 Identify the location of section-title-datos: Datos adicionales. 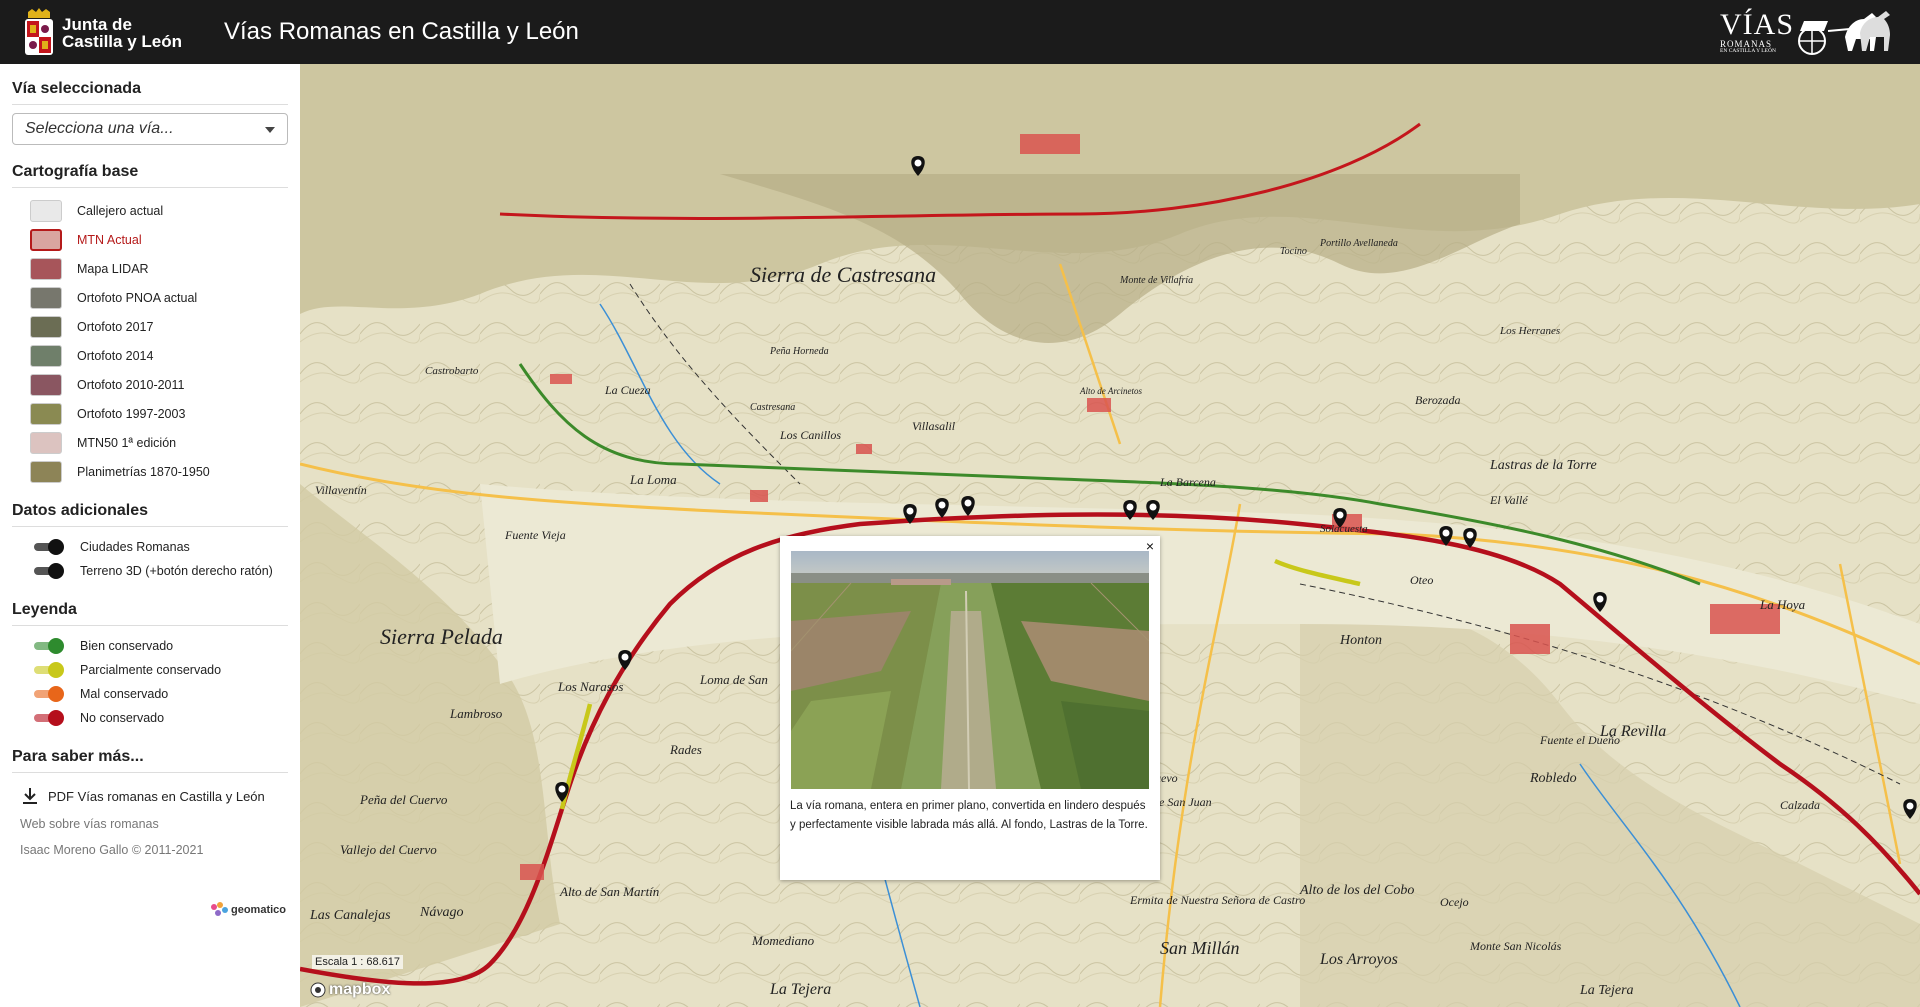
(150, 514).